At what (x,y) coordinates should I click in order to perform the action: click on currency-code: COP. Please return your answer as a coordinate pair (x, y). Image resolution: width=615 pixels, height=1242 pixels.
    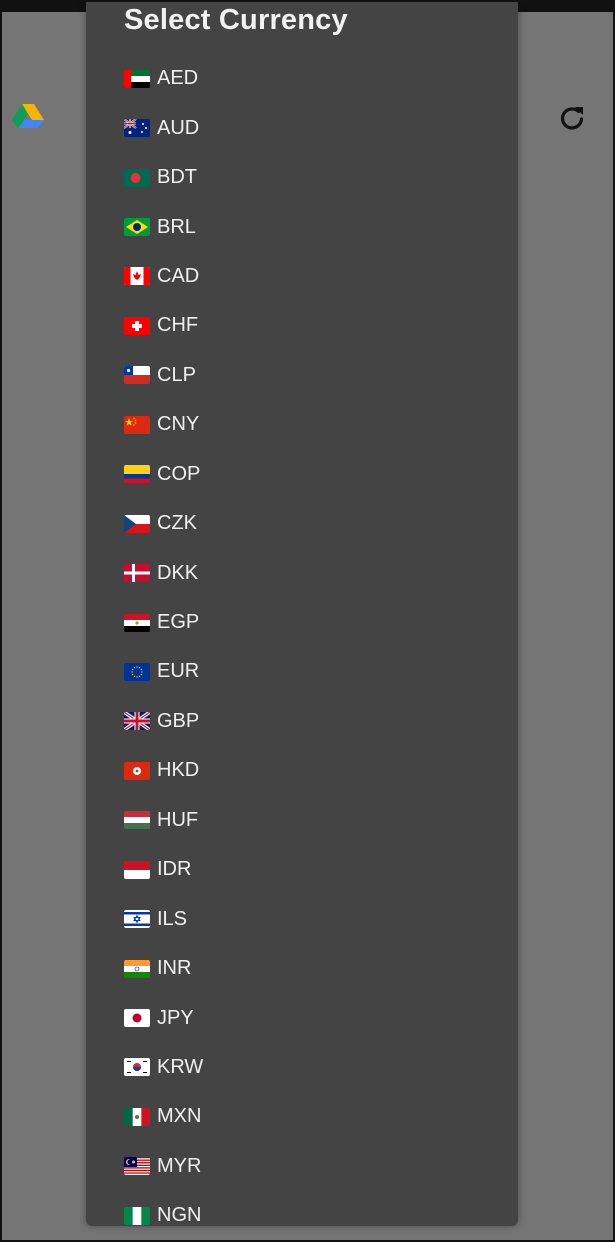
    Looking at the image, I should click on (179, 473).